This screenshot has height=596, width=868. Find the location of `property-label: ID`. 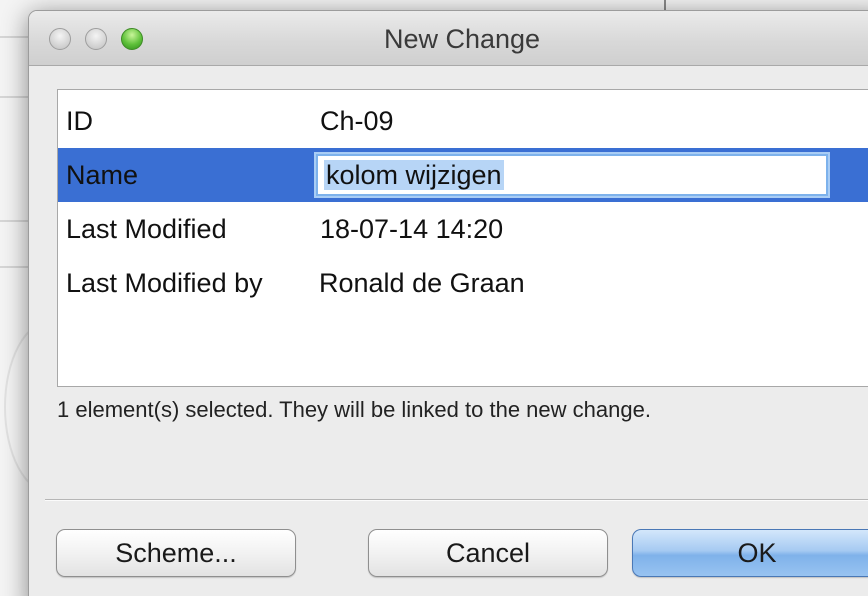

property-label: ID is located at coordinates (79, 121).